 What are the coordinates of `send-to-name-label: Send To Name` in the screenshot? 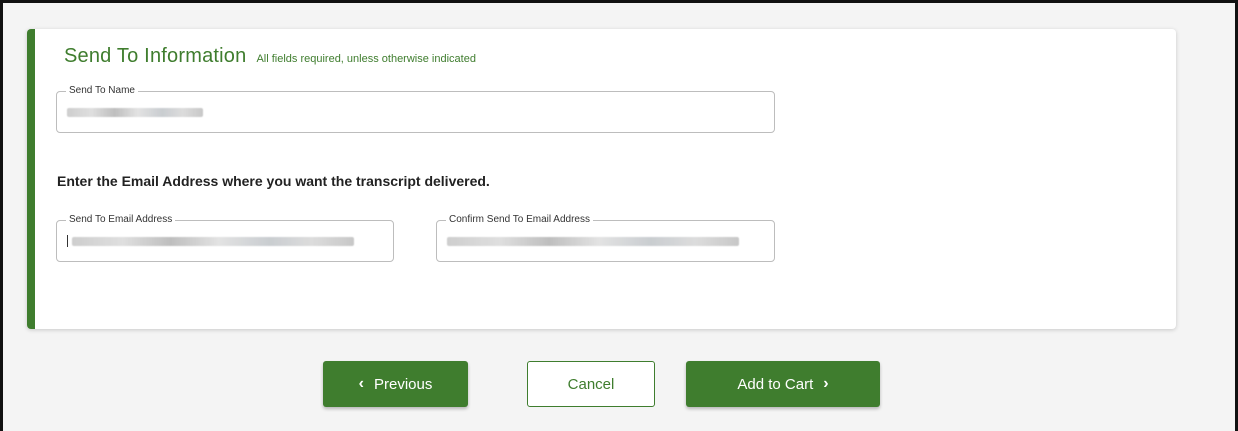 It's located at (102, 90).